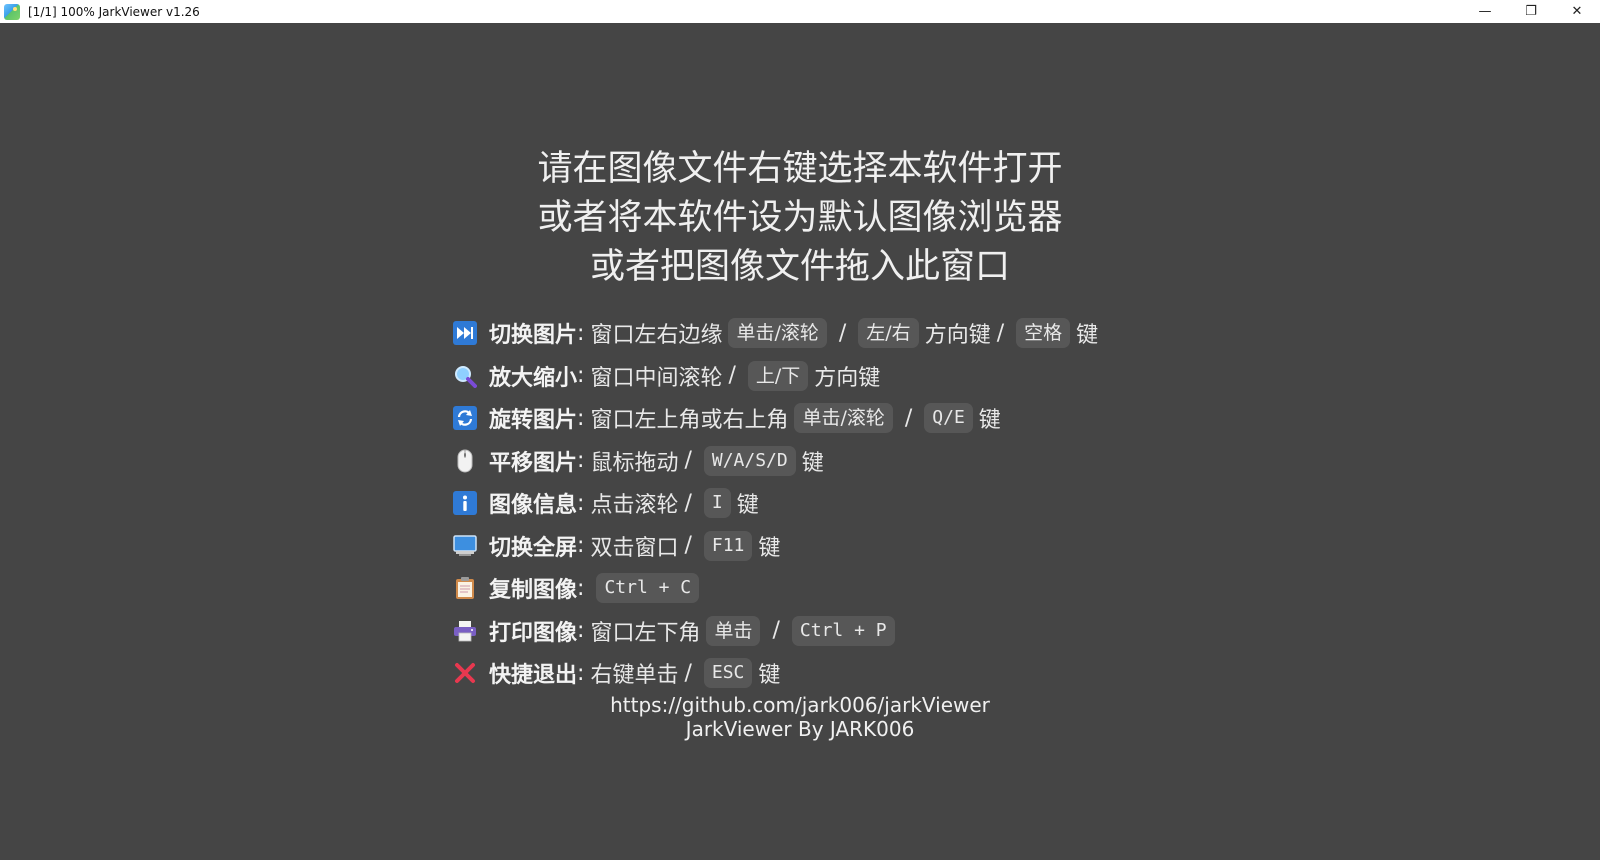 The image size is (1600, 860). I want to click on shortcut-label: 切换全屏, so click(533, 548).